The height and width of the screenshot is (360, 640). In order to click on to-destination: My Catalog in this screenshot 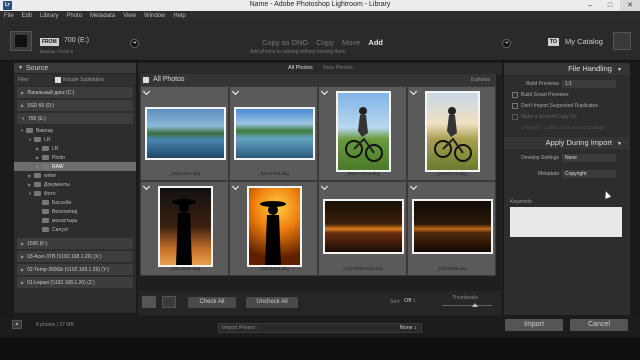, I will do `click(584, 41)`.